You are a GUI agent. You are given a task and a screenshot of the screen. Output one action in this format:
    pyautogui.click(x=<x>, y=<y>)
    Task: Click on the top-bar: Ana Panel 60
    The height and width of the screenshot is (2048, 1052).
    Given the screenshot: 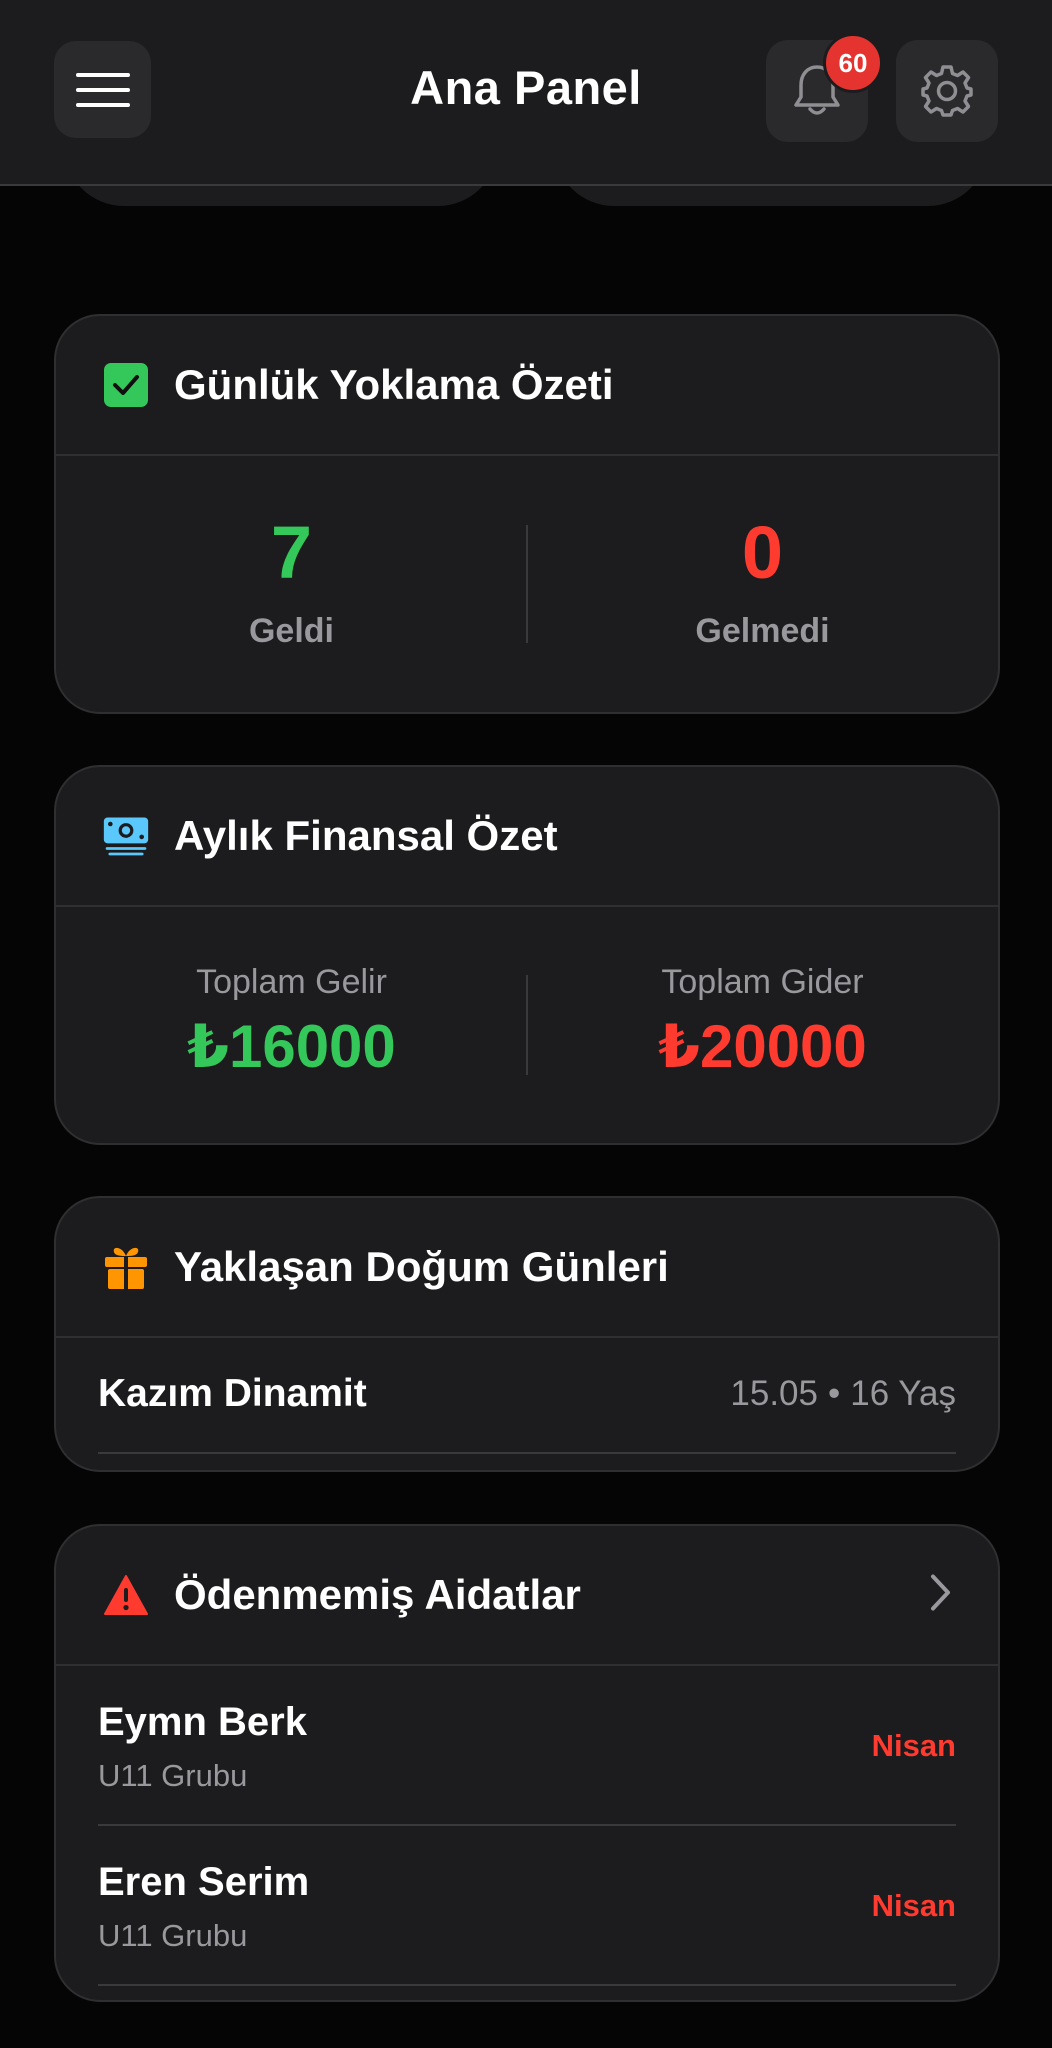 What is the action you would take?
    pyautogui.click(x=526, y=93)
    